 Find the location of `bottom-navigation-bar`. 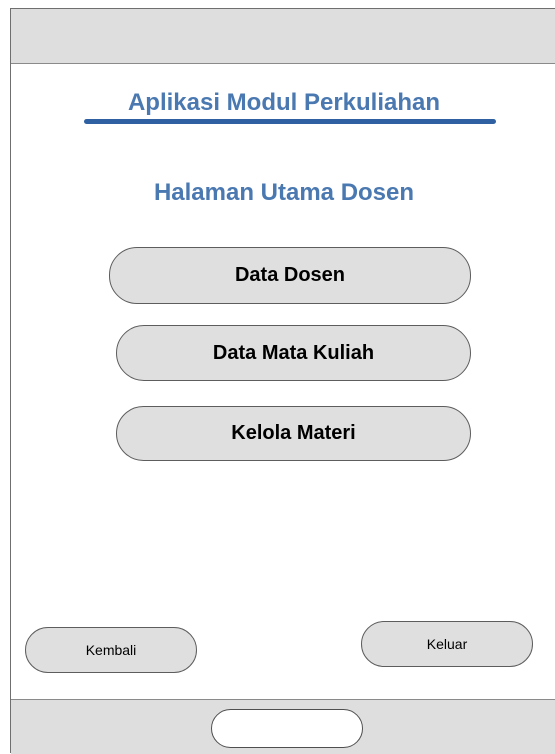

bottom-navigation-bar is located at coordinates (283, 726).